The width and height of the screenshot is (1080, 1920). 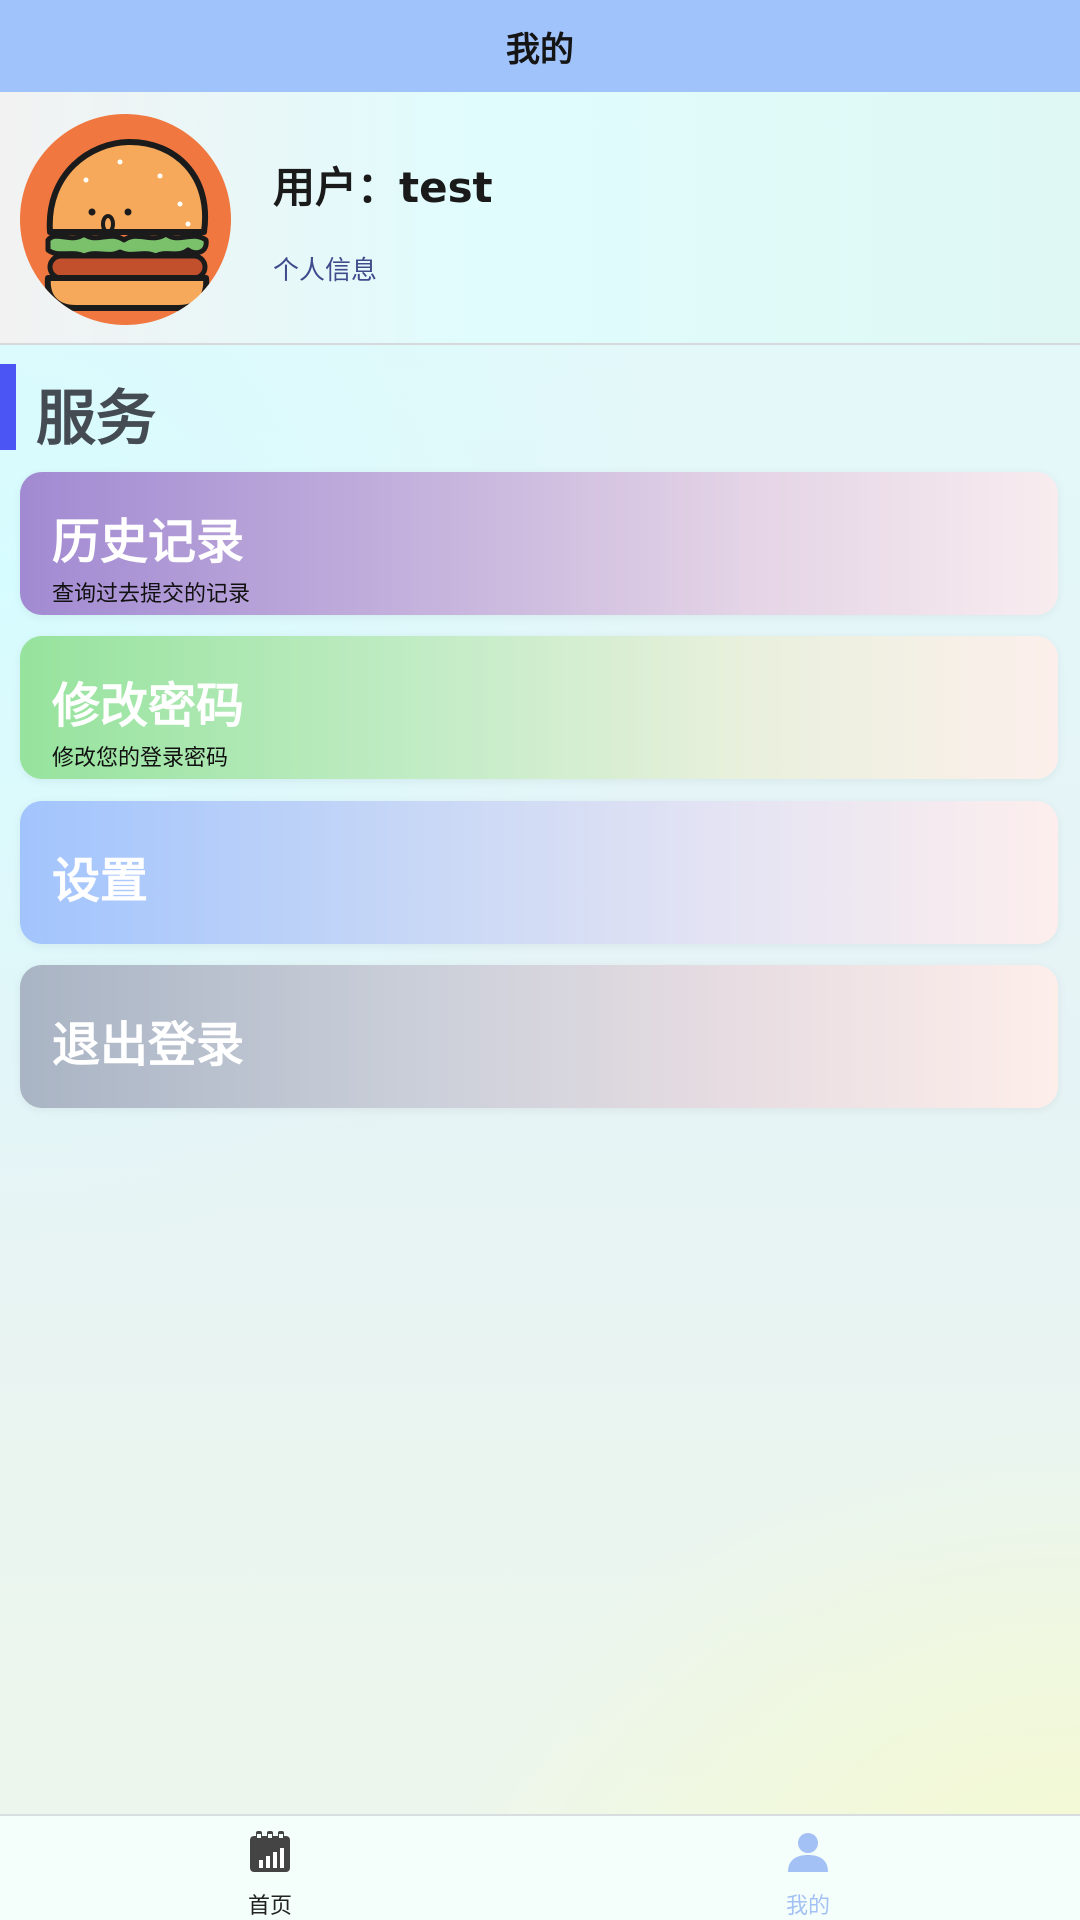 What do you see at coordinates (127, 225) in the screenshot?
I see `burger-avatar-icon` at bounding box center [127, 225].